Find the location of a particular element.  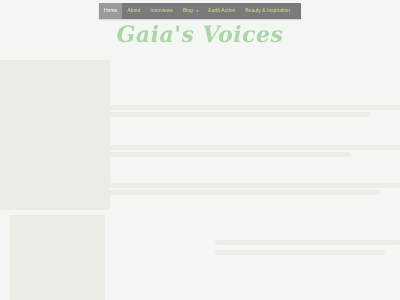

nav-item-label: Beauty & Inspiration is located at coordinates (268, 11).